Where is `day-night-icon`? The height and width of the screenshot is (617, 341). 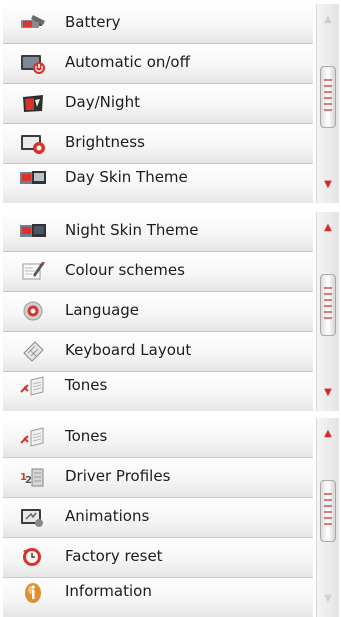 day-night-icon is located at coordinates (33, 103).